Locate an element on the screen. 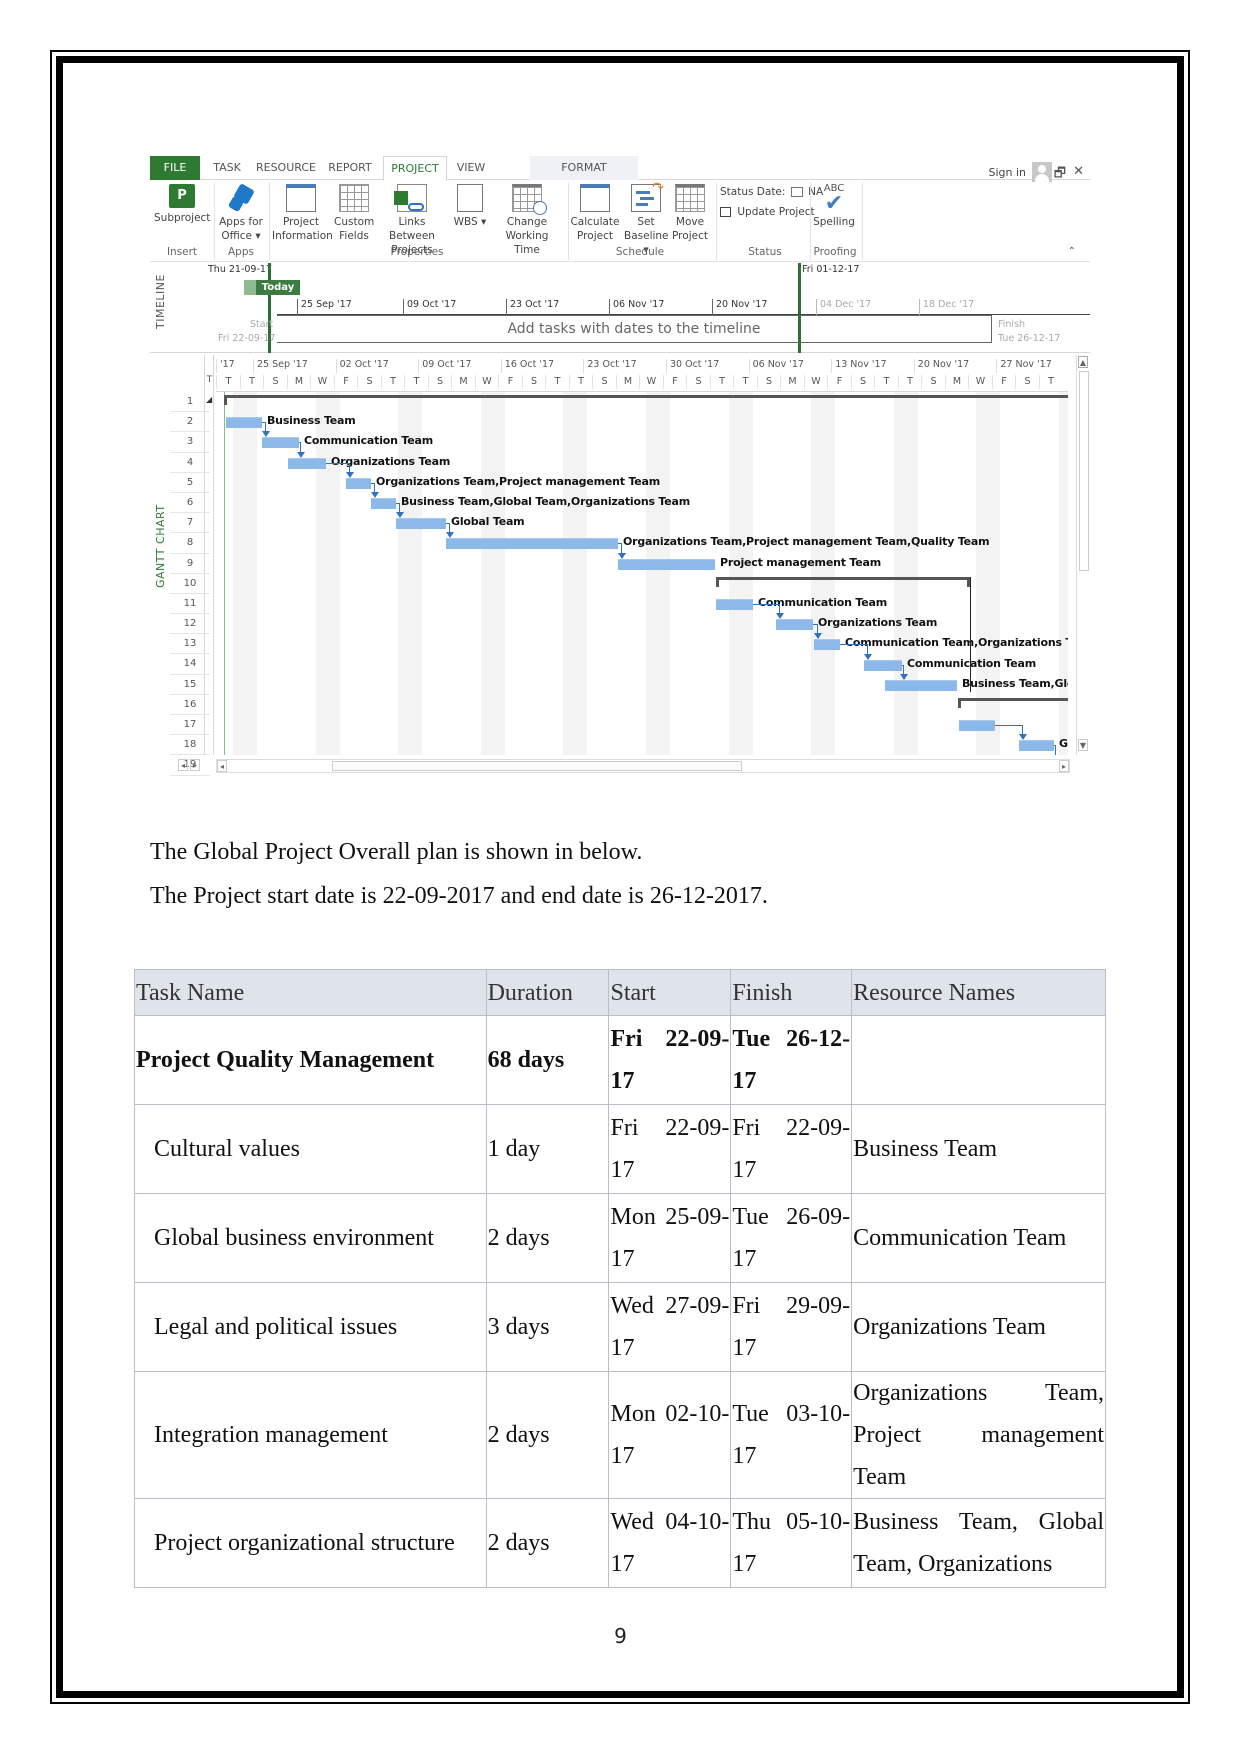  horizontal-scroll-thumb is located at coordinates (537, 766).